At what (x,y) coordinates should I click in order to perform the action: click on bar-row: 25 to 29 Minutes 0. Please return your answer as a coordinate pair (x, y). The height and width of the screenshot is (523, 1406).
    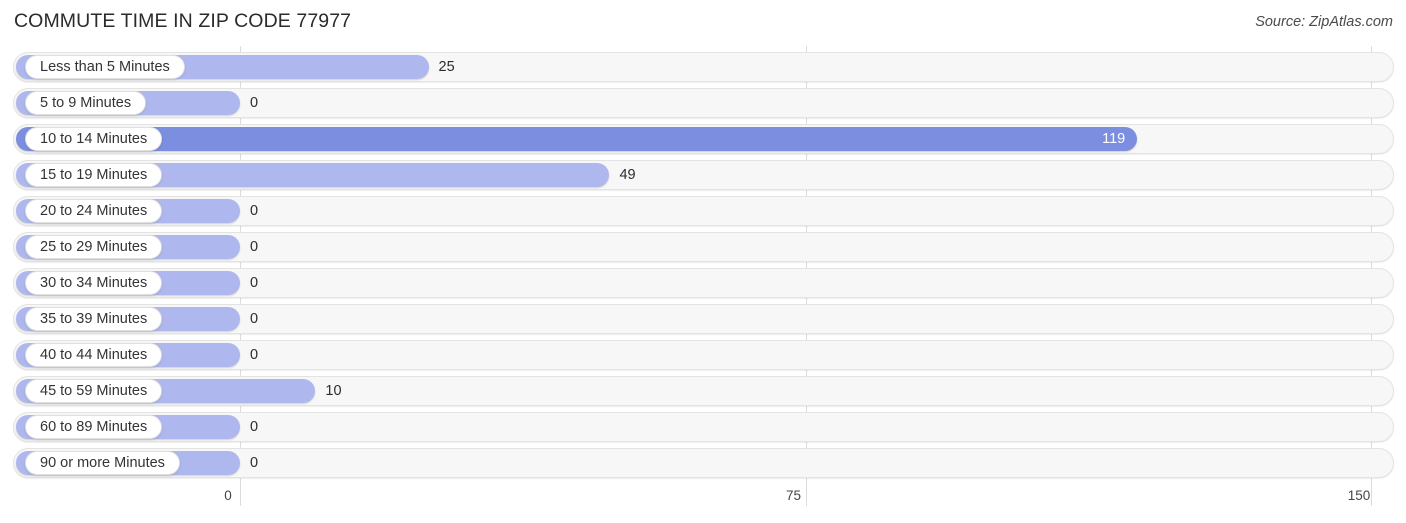
    Looking at the image, I should click on (703, 247).